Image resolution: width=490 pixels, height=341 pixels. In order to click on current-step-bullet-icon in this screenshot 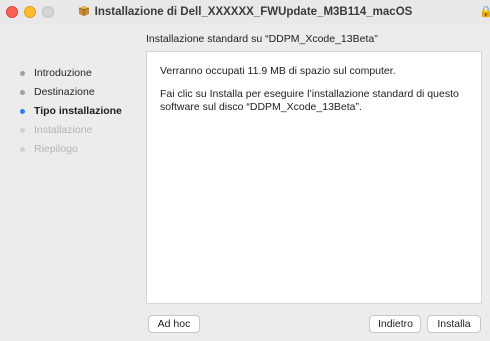, I will do `click(22, 111)`.